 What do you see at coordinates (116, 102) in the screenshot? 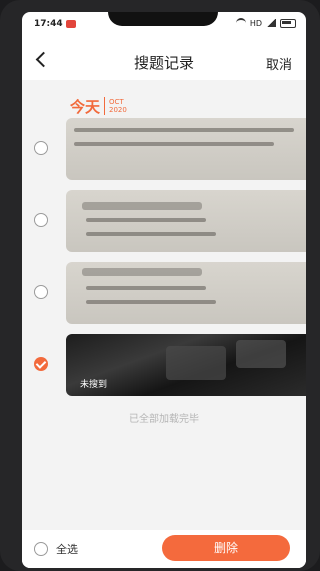
I see `date-month: OCT` at bounding box center [116, 102].